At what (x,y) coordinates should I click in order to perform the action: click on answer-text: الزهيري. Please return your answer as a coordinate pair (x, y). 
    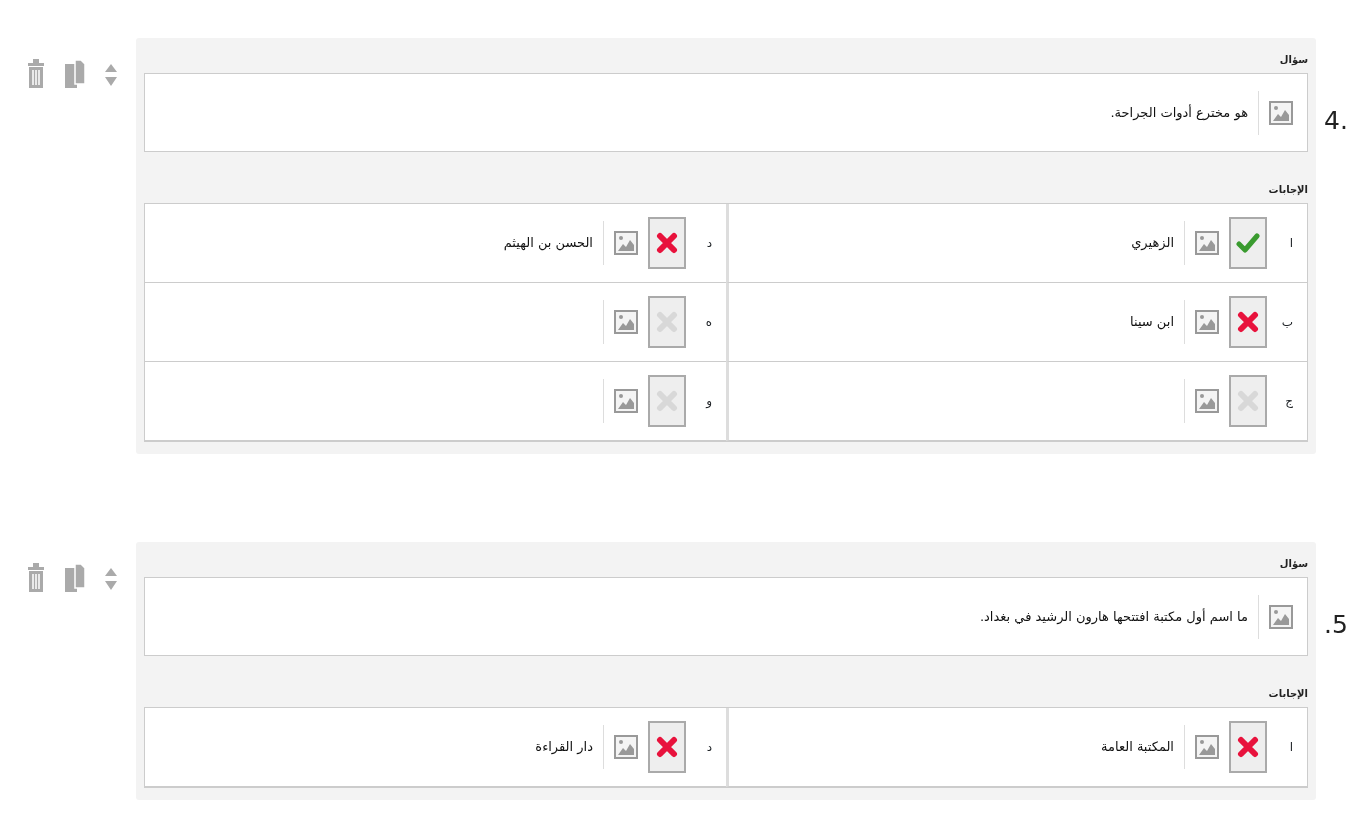
    Looking at the image, I should click on (1152, 243).